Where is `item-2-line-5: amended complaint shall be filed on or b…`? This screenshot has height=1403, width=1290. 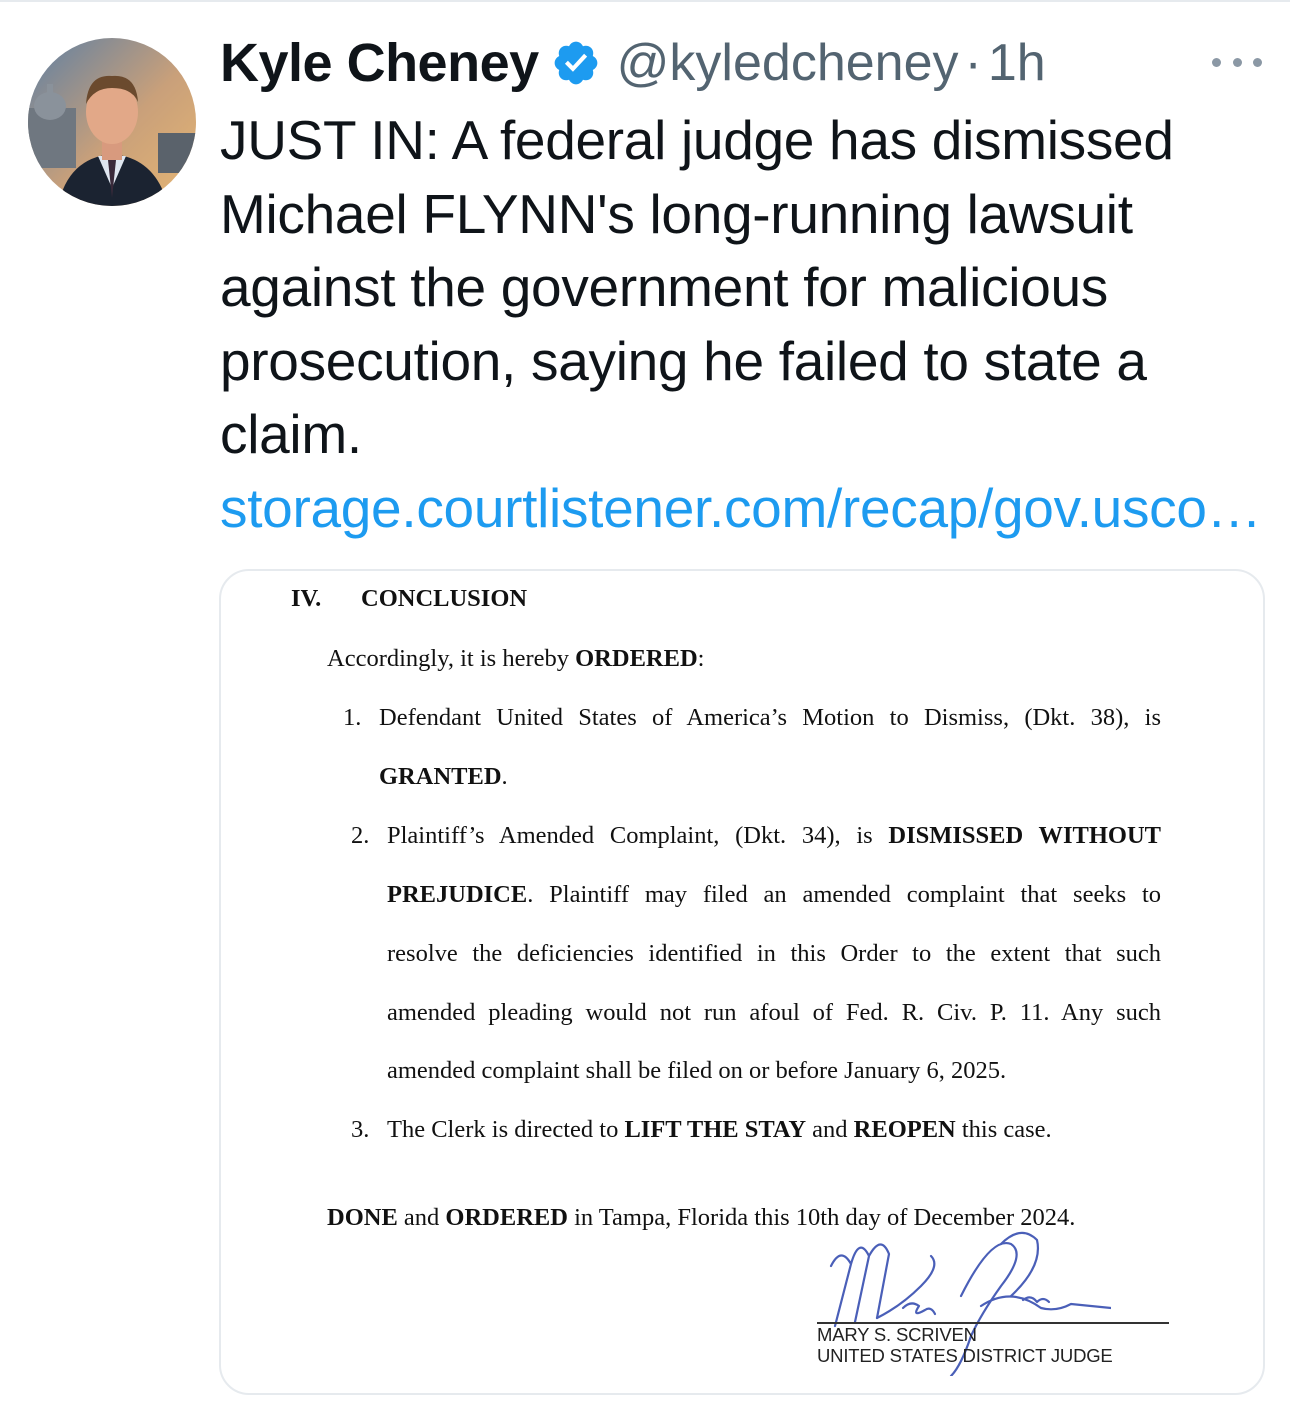
item-2-line-5: amended complaint shall be filed on or b… is located at coordinates (697, 1070).